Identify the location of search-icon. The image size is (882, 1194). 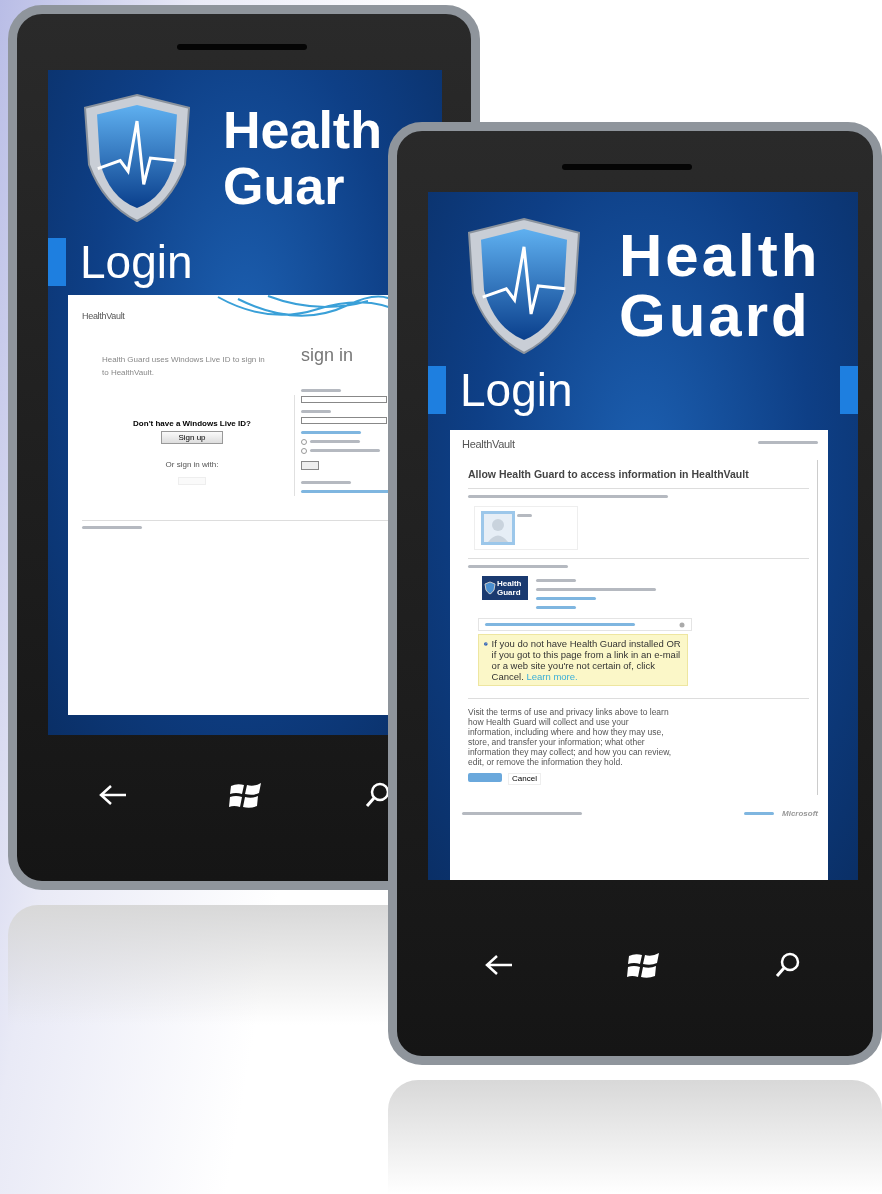
(787, 965).